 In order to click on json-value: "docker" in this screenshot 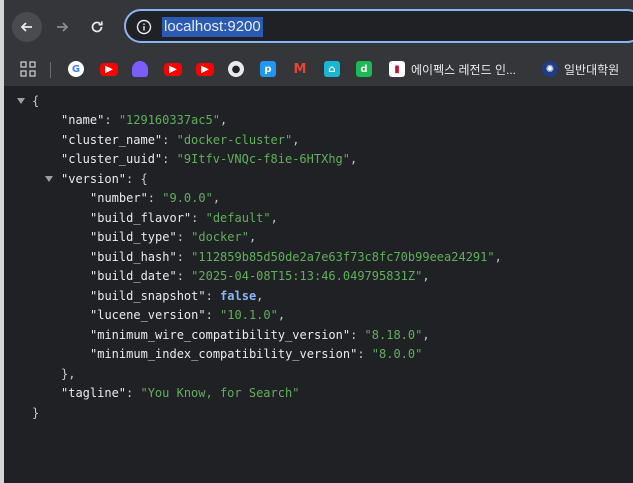, I will do `click(220, 237)`.